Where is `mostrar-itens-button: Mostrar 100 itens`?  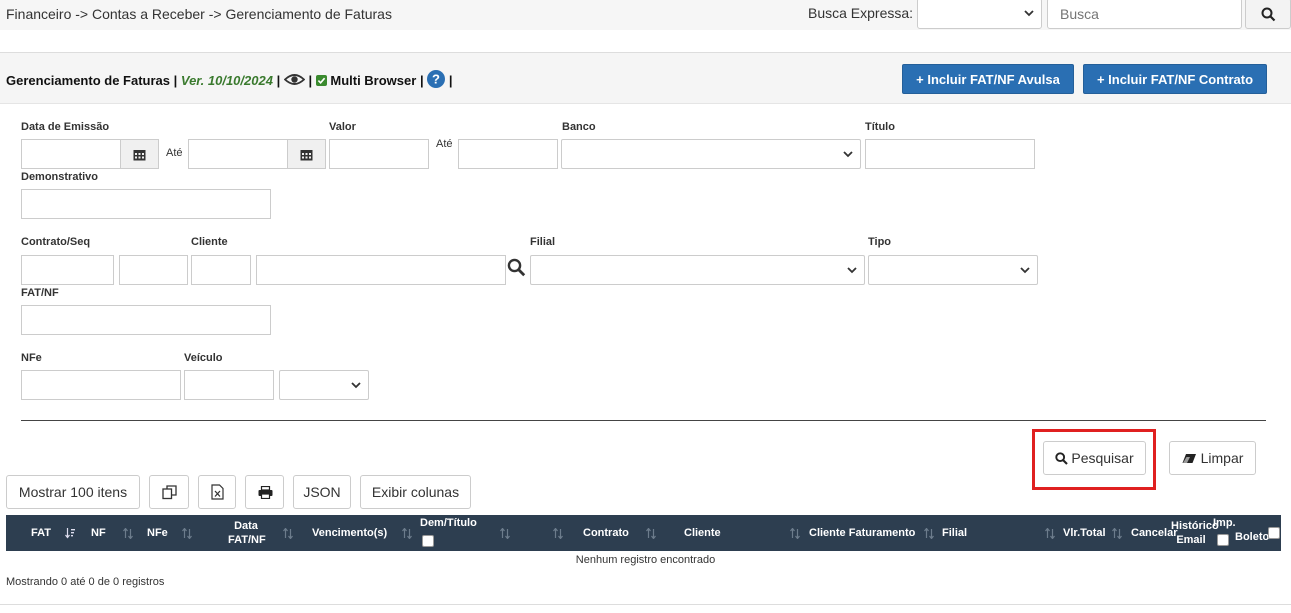
mostrar-itens-button: Mostrar 100 itens is located at coordinates (73, 492).